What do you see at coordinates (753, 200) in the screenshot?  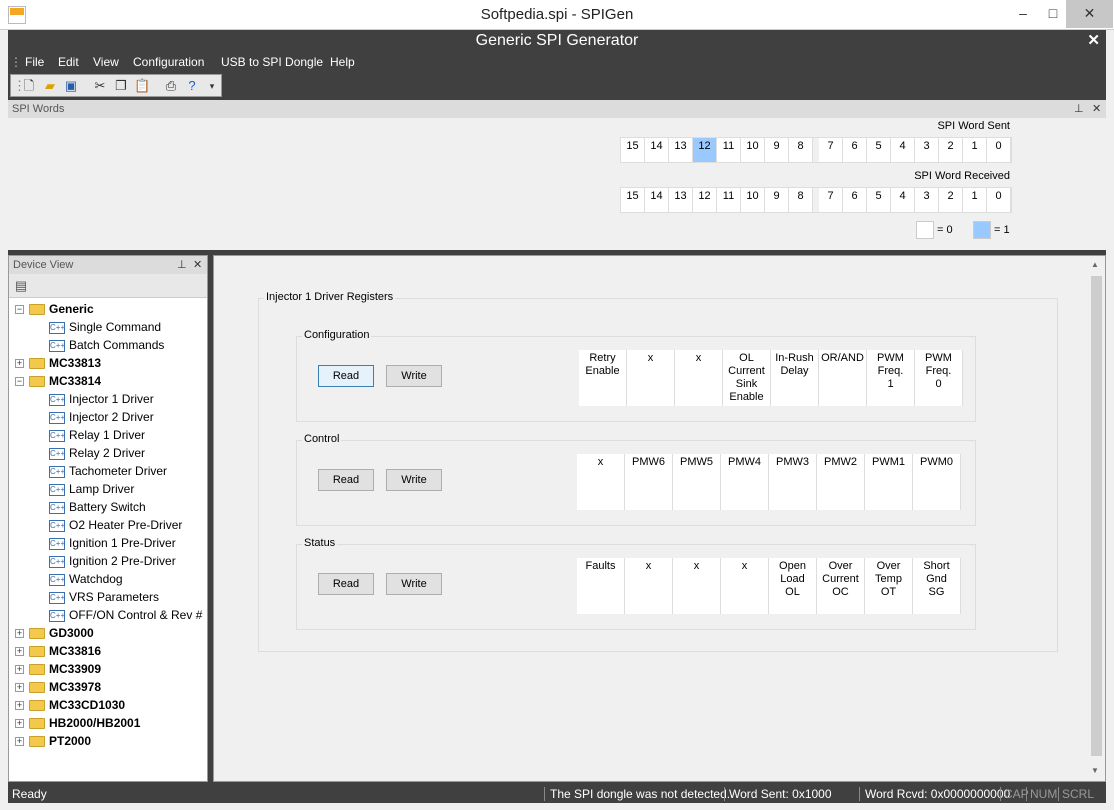 I see `received-bit-10: 10` at bounding box center [753, 200].